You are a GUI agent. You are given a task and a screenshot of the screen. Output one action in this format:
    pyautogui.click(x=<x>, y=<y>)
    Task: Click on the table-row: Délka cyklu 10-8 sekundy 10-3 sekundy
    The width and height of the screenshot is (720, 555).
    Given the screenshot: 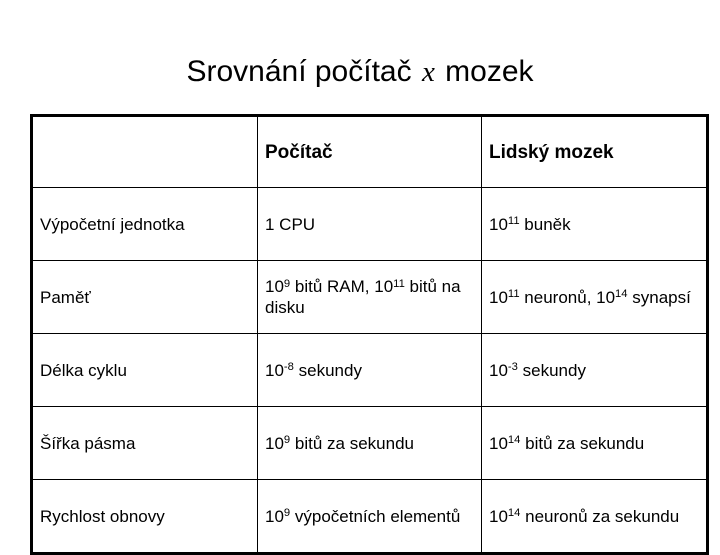 What is the action you would take?
    pyautogui.click(x=369, y=370)
    